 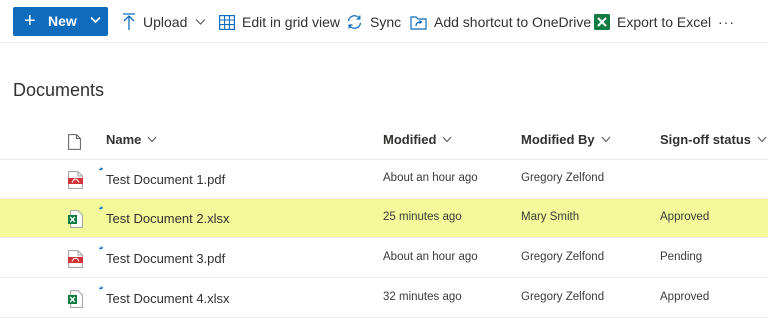 What do you see at coordinates (410, 139) in the screenshot?
I see `column-header-modified-label: Modified` at bounding box center [410, 139].